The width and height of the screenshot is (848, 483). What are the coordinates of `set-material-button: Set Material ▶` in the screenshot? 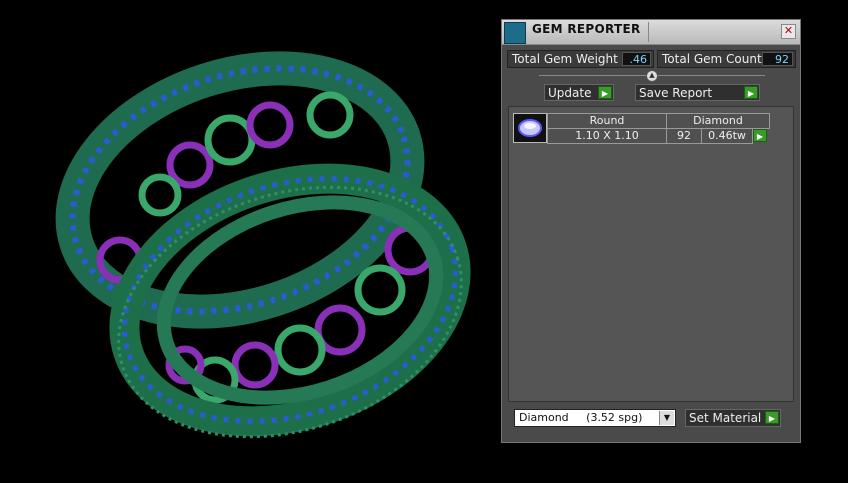 It's located at (733, 418).